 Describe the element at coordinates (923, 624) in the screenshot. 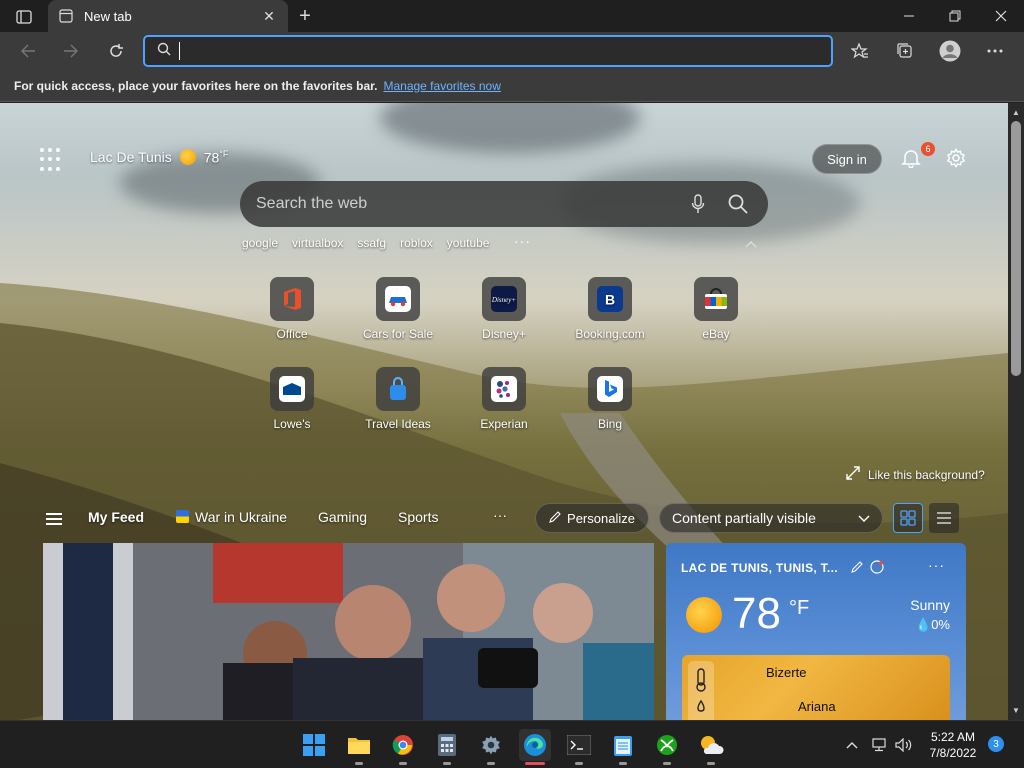

I see `raindrop-icon: 💧` at that location.